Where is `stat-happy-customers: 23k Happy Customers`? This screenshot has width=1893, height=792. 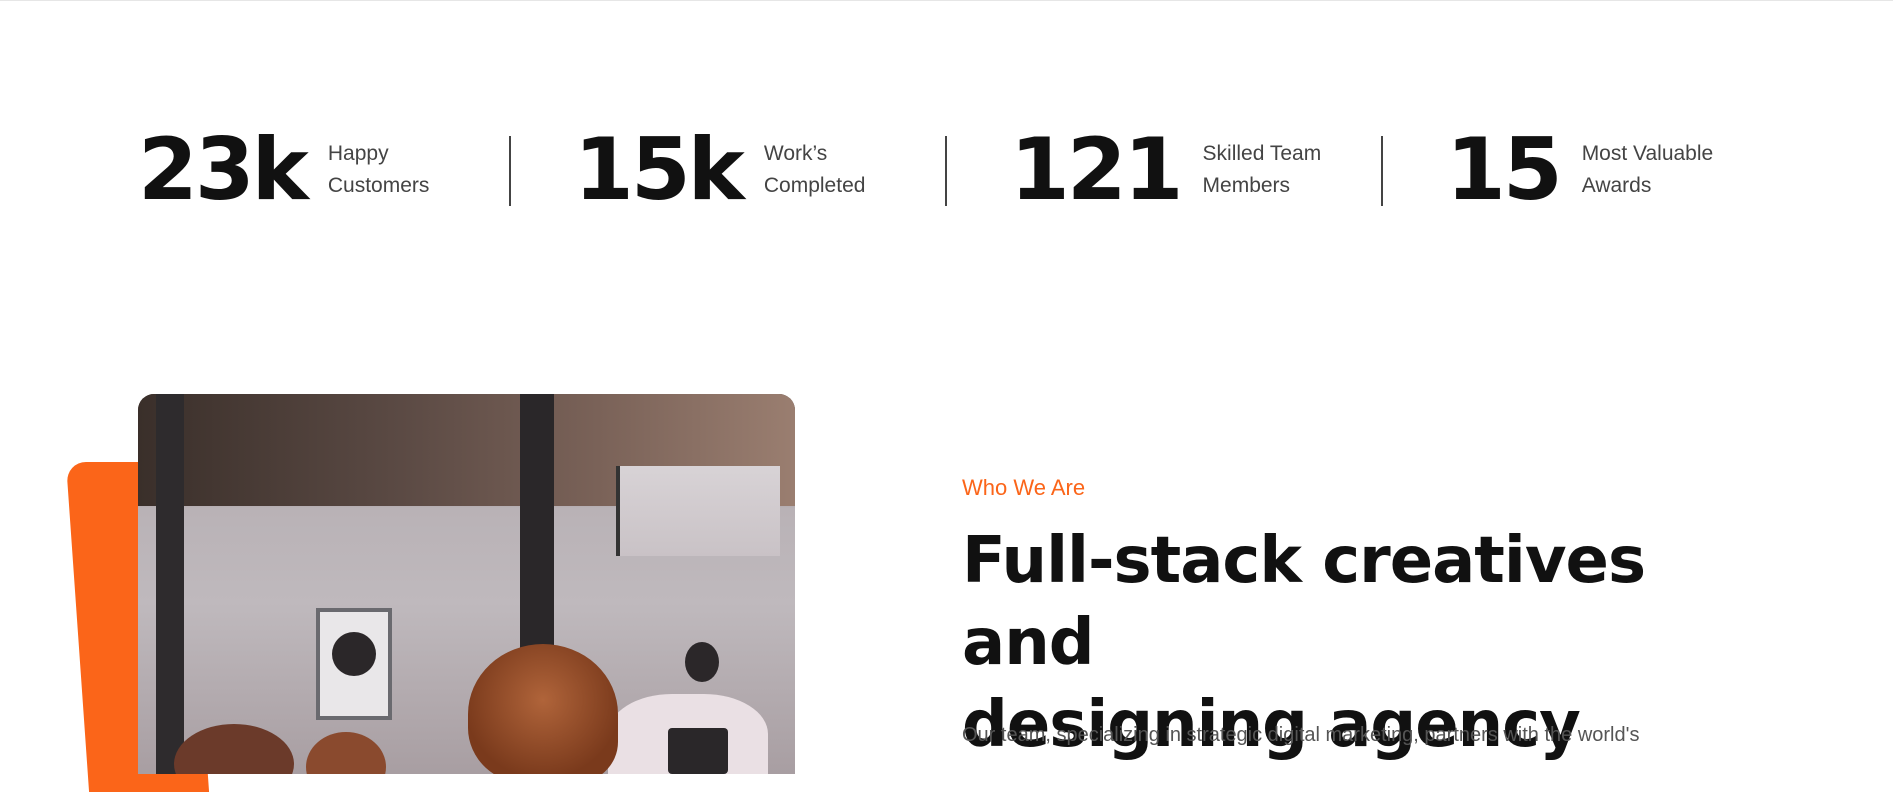
stat-happy-customers: 23k Happy Customers is located at coordinates (328, 170).